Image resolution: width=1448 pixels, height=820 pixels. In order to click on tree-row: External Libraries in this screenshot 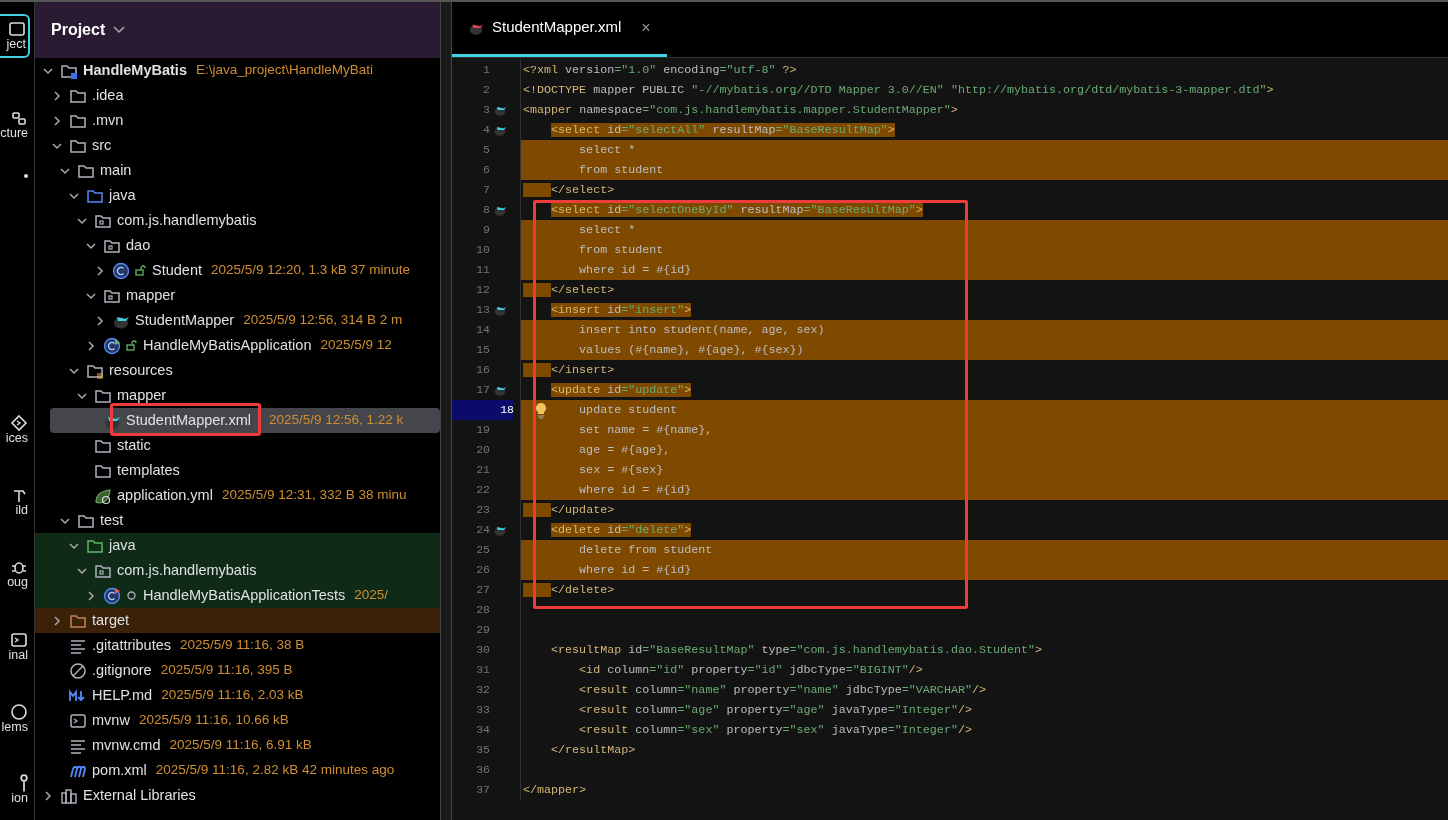, I will do `click(237, 795)`.